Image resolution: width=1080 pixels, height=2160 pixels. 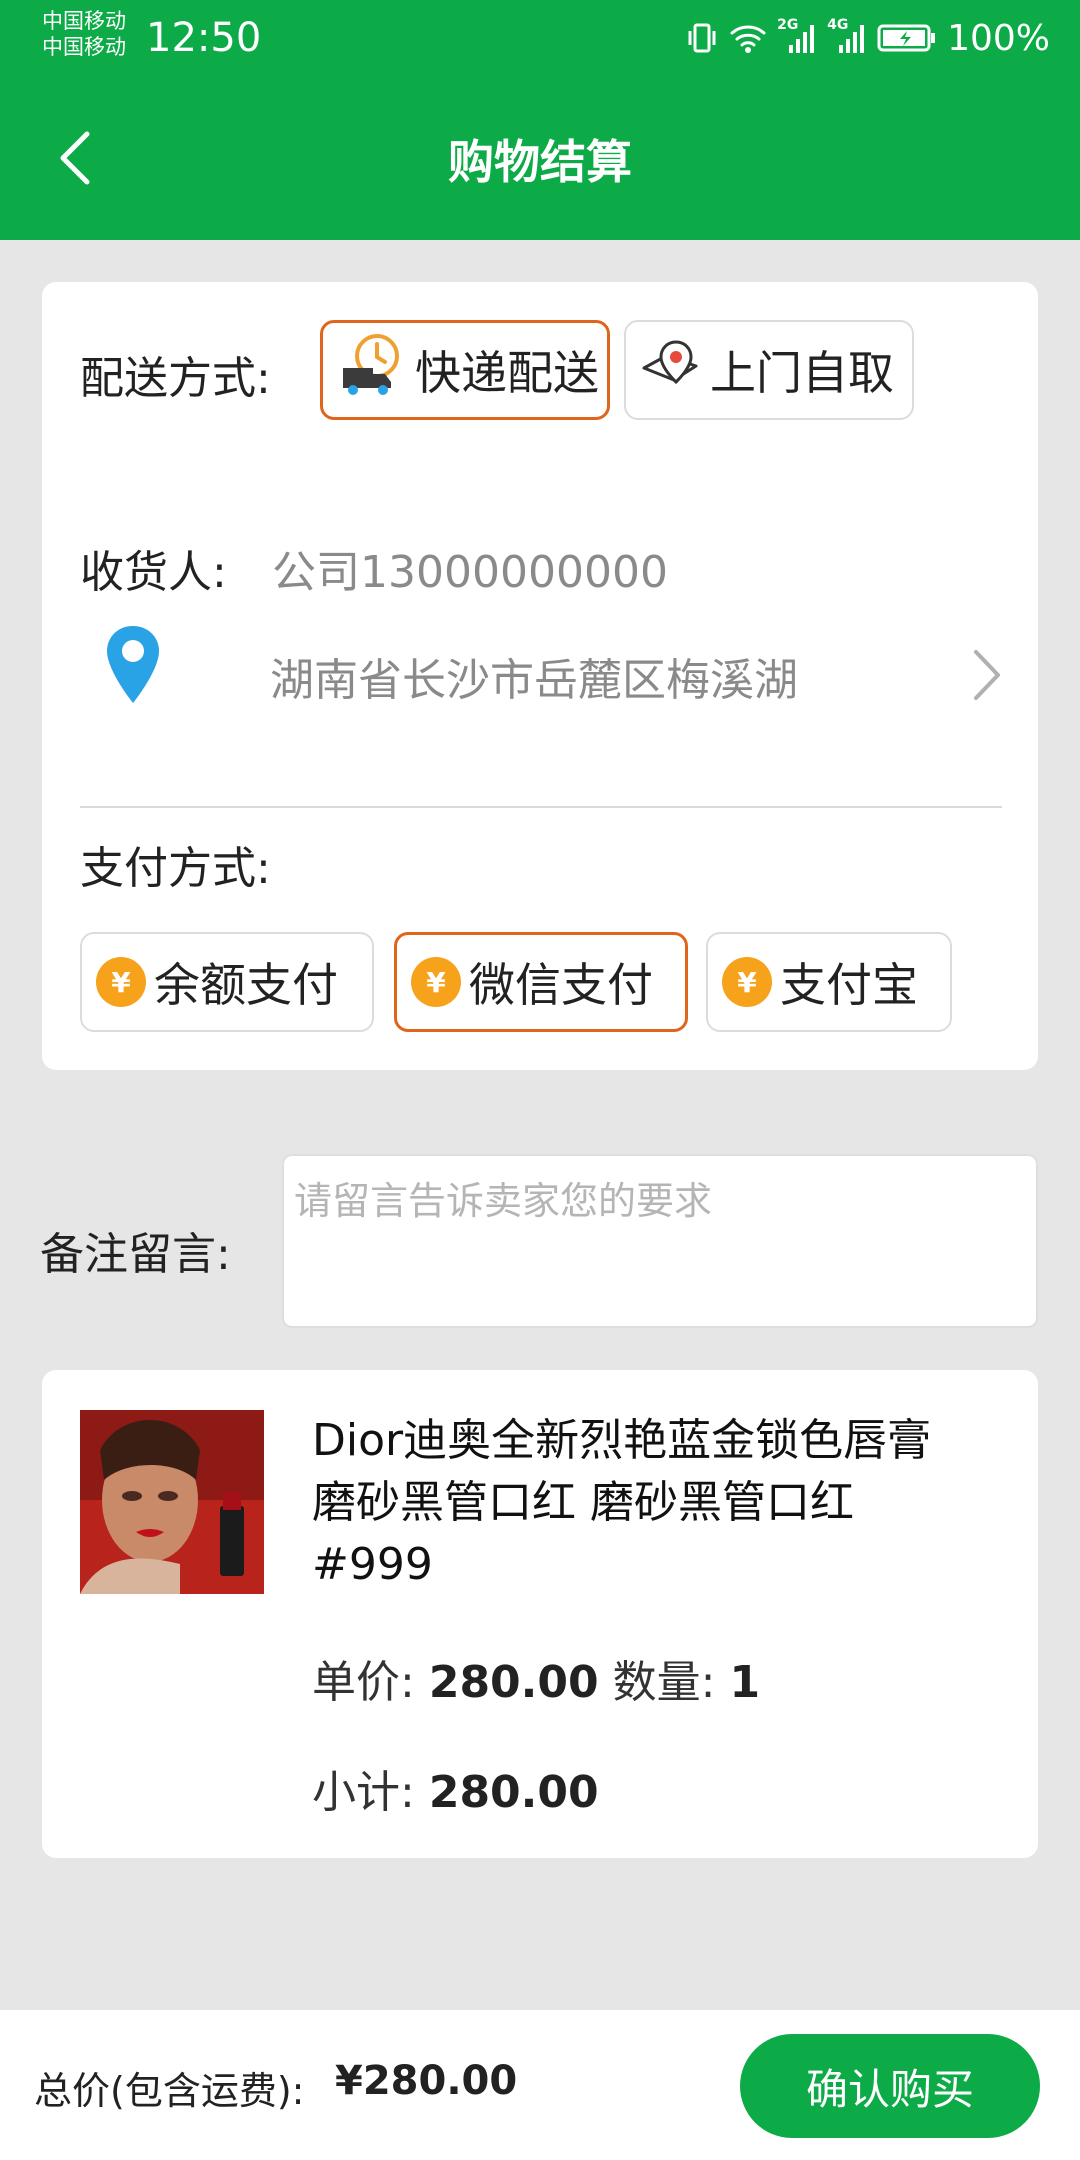 I want to click on unit-price-label: 单价:, so click(x=363, y=1682).